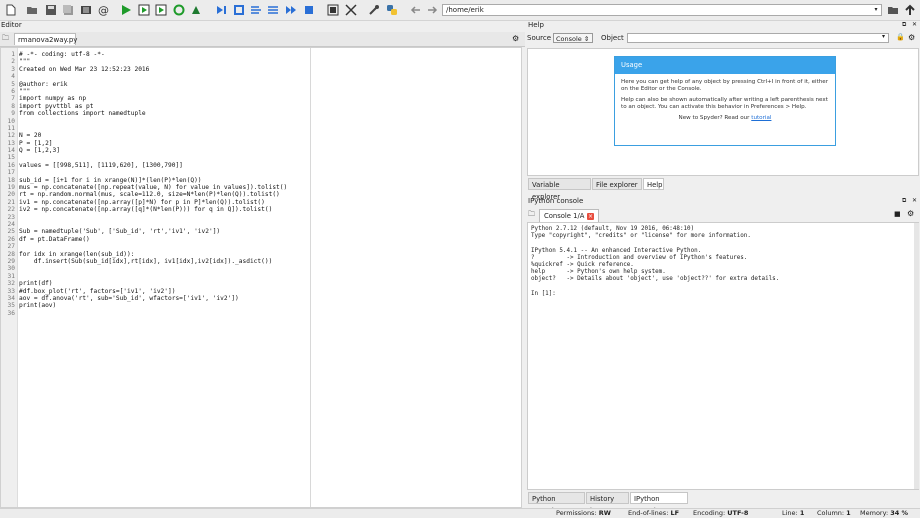 The width and height of the screenshot is (920, 518). Describe the element at coordinates (291, 10) in the screenshot. I see `fast-forward-icon` at that location.